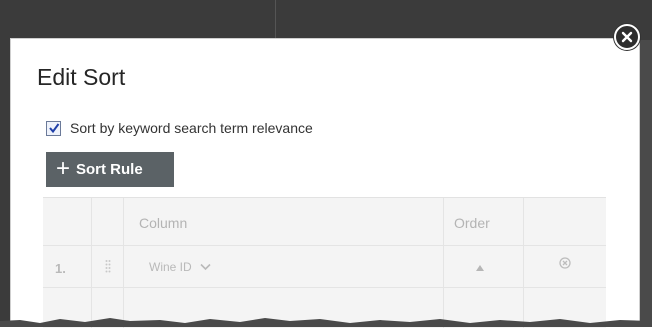 The image size is (652, 328). I want to click on column-select: Wine ID, so click(180, 267).